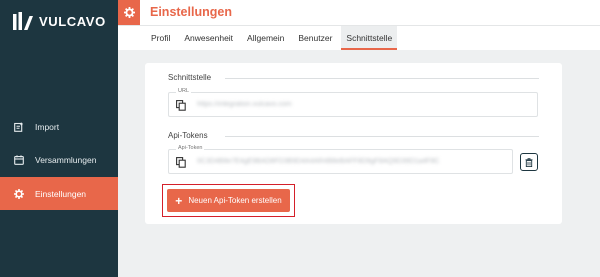  Describe the element at coordinates (208, 38) in the screenshot. I see `tab-anwesenheit: Anwesenheit` at that location.